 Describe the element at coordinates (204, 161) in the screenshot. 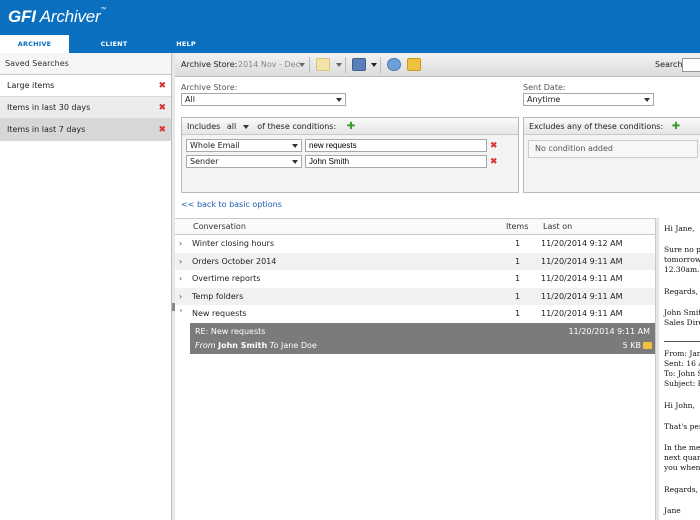

I see `select-value: Sender` at that location.